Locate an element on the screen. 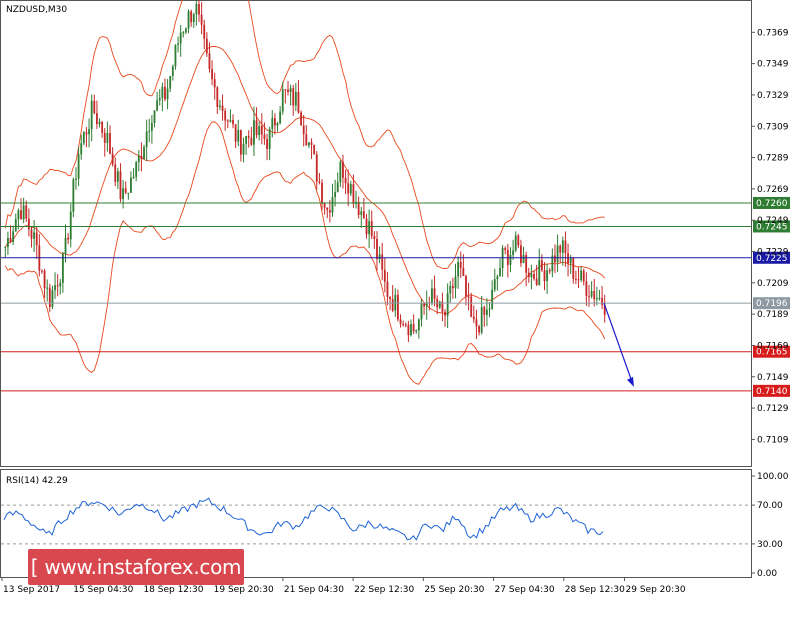 The image size is (800, 621). price-tick-label: 0.7149 is located at coordinates (773, 378).